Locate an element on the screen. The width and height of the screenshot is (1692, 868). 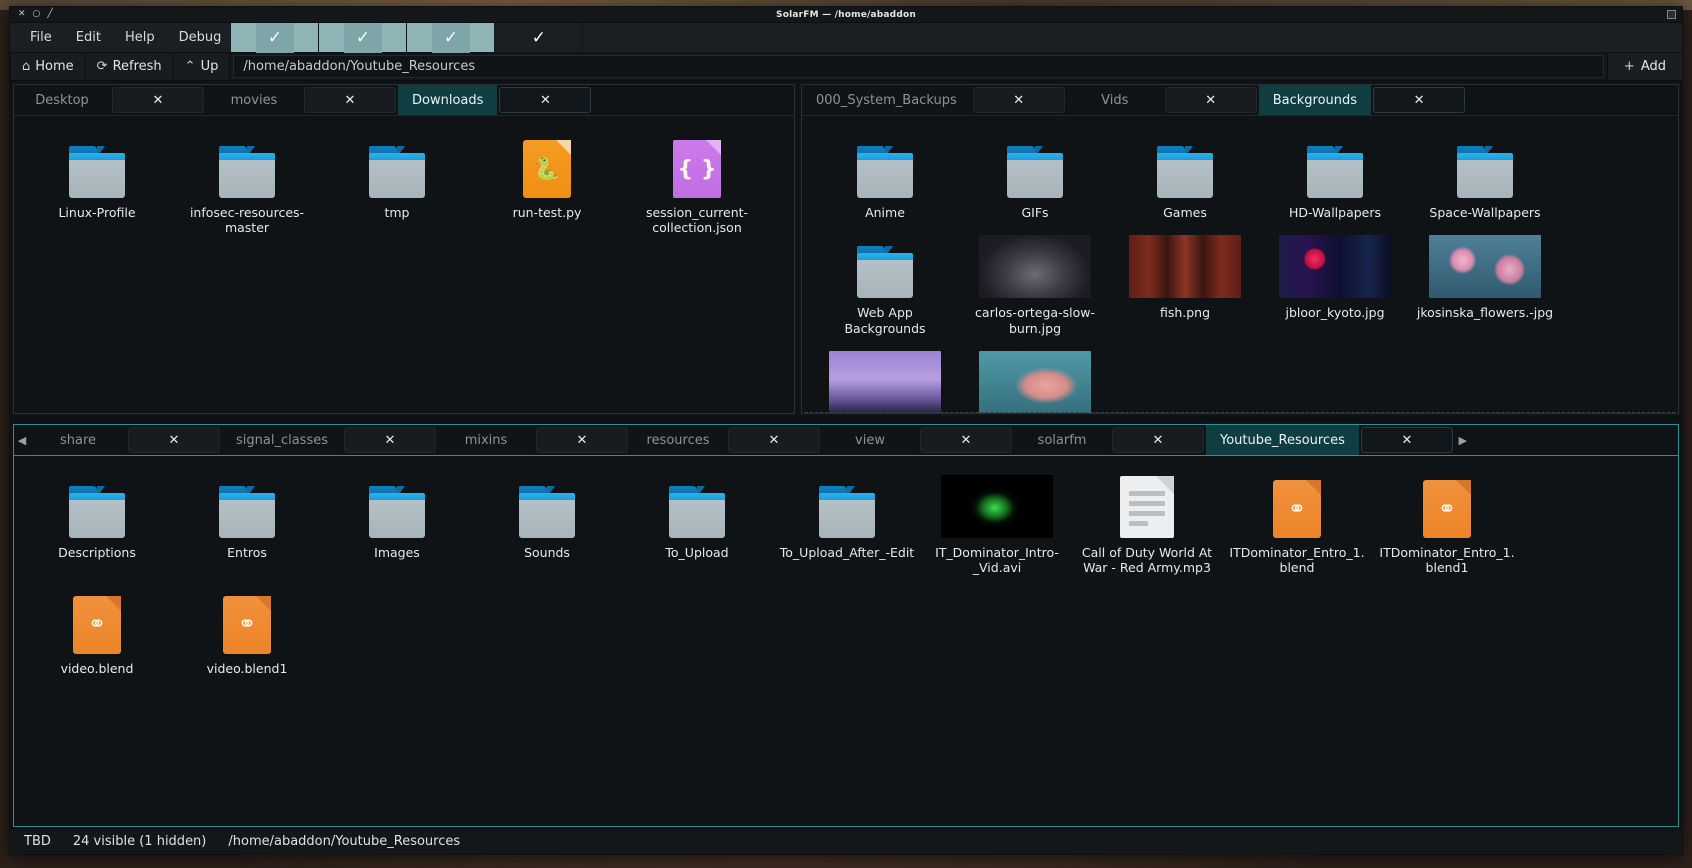
tab-close-solarfm: ✕ is located at coordinates (1158, 440).